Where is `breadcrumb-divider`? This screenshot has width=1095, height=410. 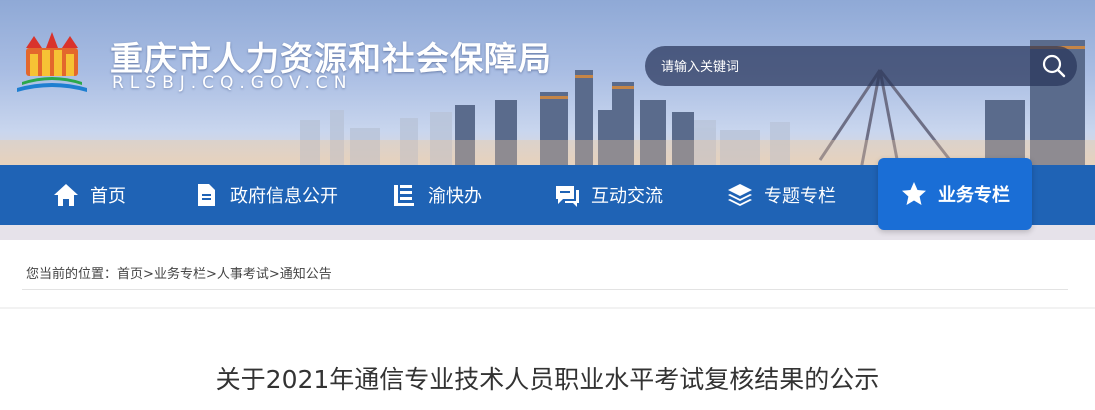
breadcrumb-divider is located at coordinates (545, 289).